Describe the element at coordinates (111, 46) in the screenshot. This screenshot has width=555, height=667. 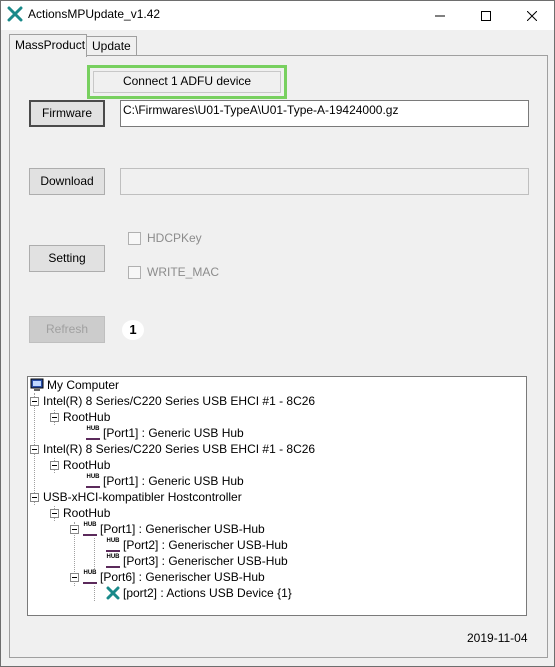
I see `tab-update: Update` at that location.